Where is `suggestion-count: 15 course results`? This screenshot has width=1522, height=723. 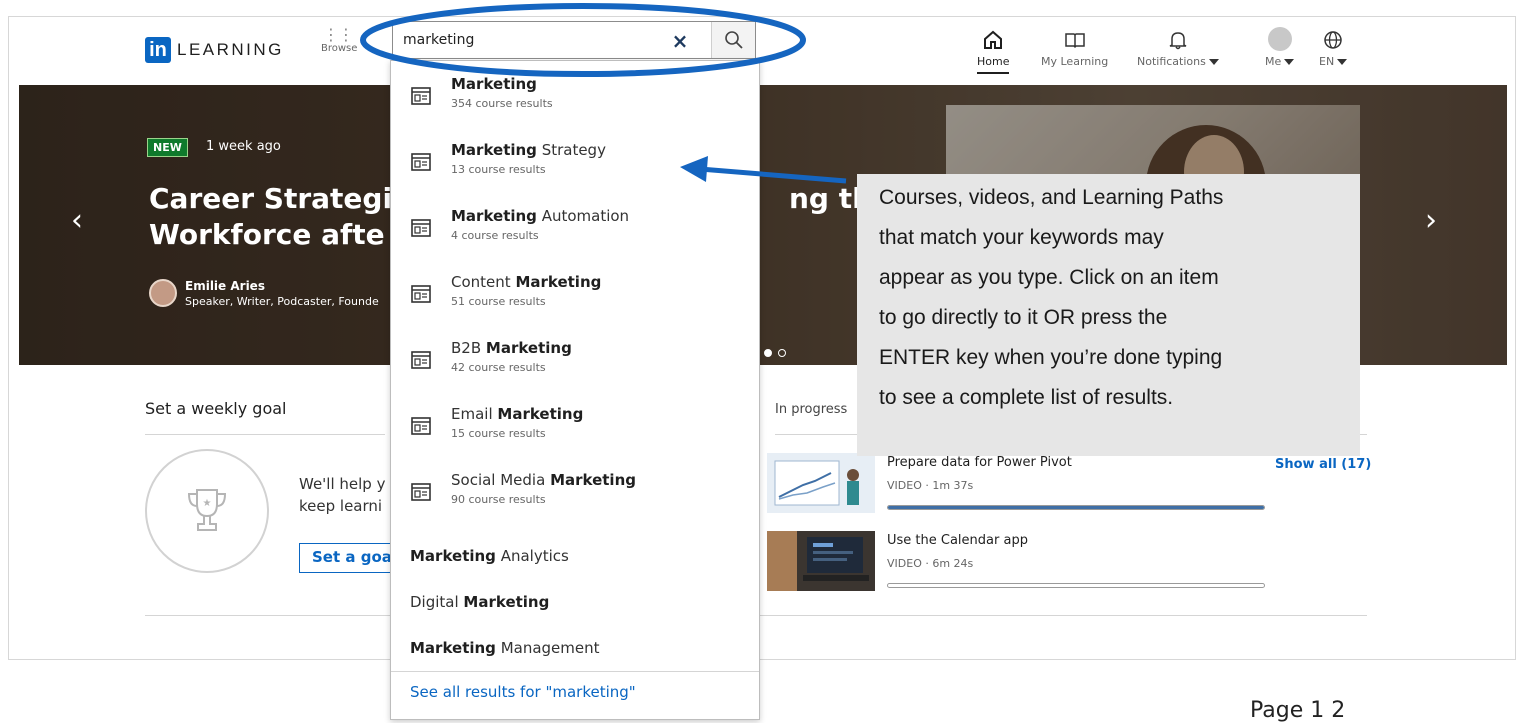 suggestion-count: 15 course results is located at coordinates (498, 433).